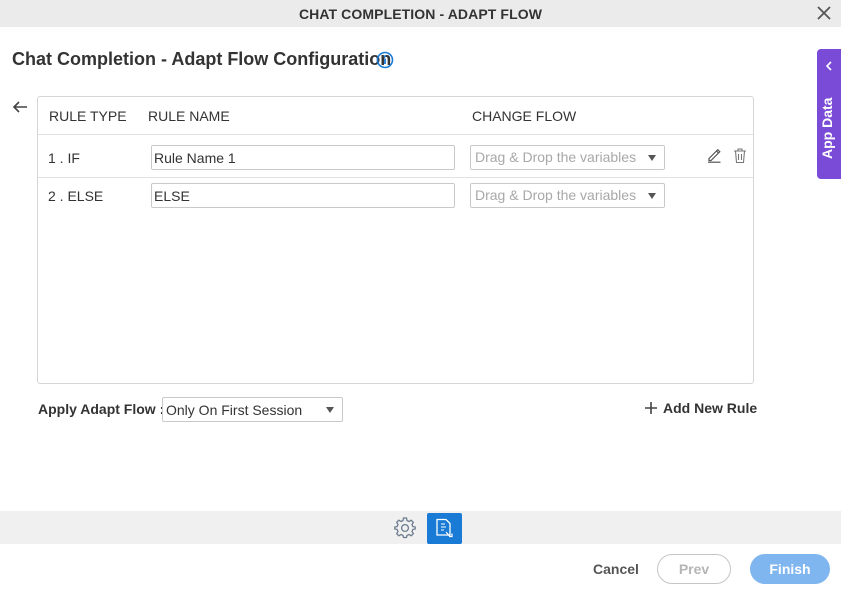  I want to click on header-change-flow: CHANGE FLOW, so click(524, 116).